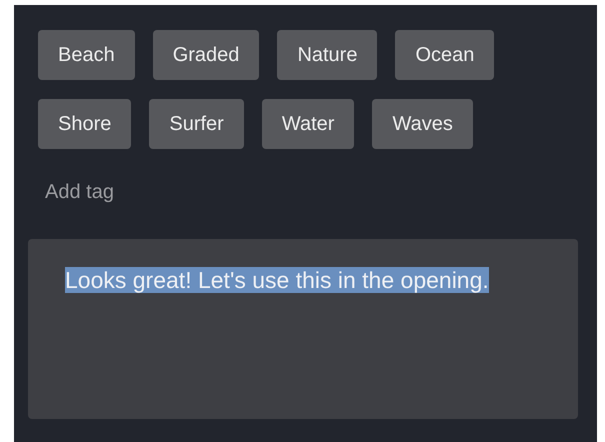 This screenshot has height=442, width=605. I want to click on comment-text: Looks great! Let's use this in the opening., so click(277, 280).